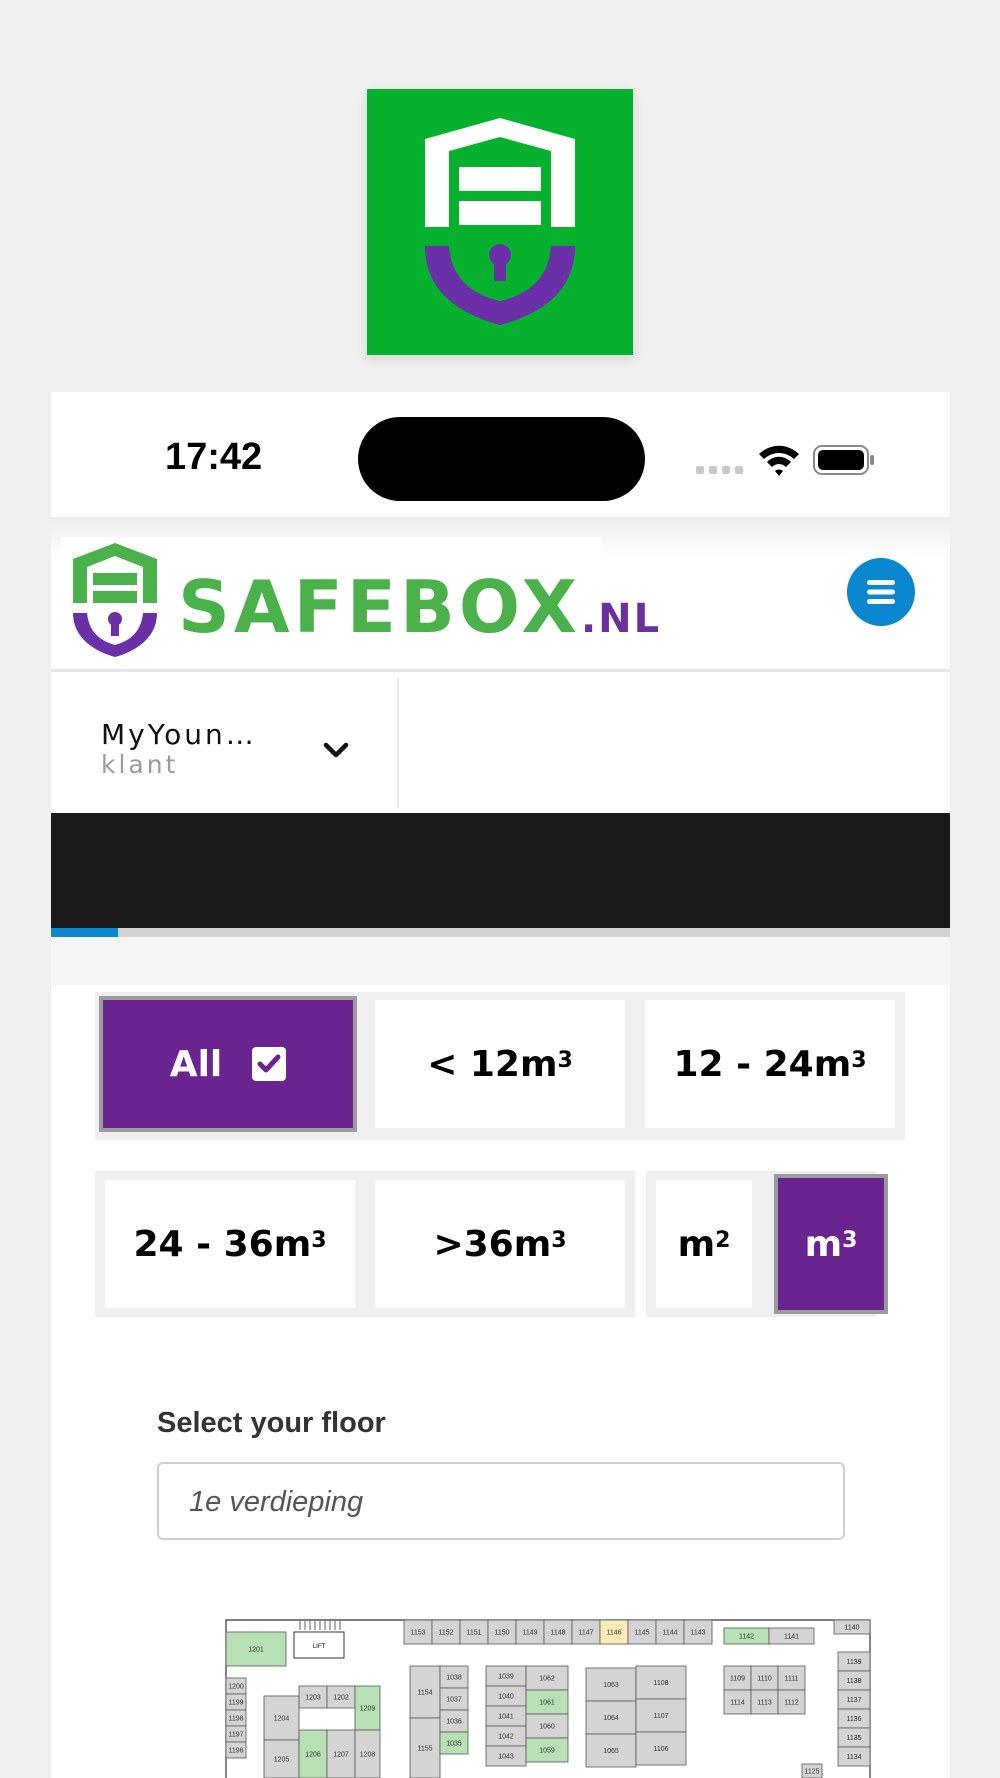 Image resolution: width=1000 pixels, height=1778 pixels. Describe the element at coordinates (235, 1735) in the screenshot. I see `floor-unit-label: 1197` at that location.